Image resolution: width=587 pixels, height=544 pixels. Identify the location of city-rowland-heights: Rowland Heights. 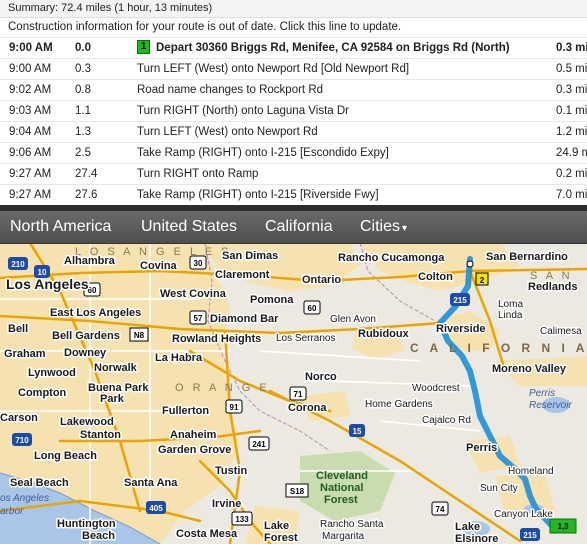
(217, 339).